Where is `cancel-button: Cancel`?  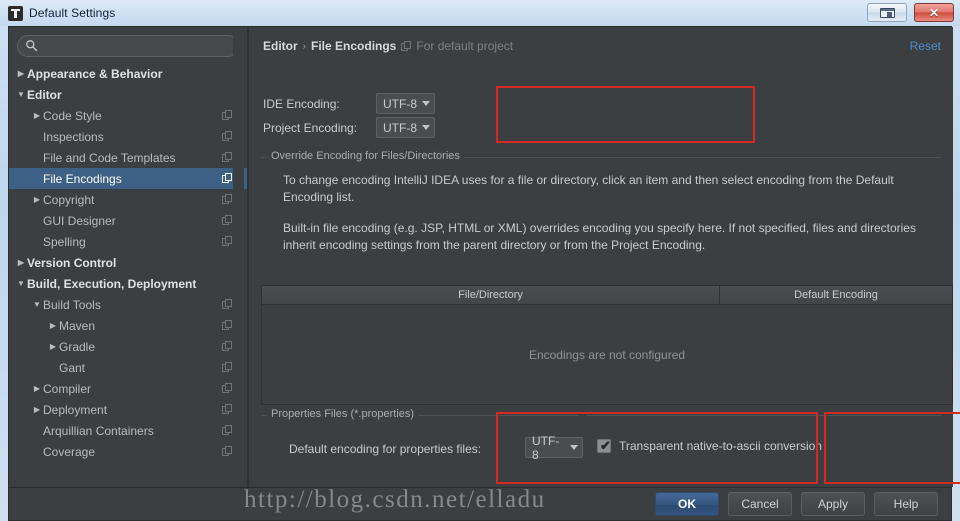
cancel-button: Cancel is located at coordinates (760, 504).